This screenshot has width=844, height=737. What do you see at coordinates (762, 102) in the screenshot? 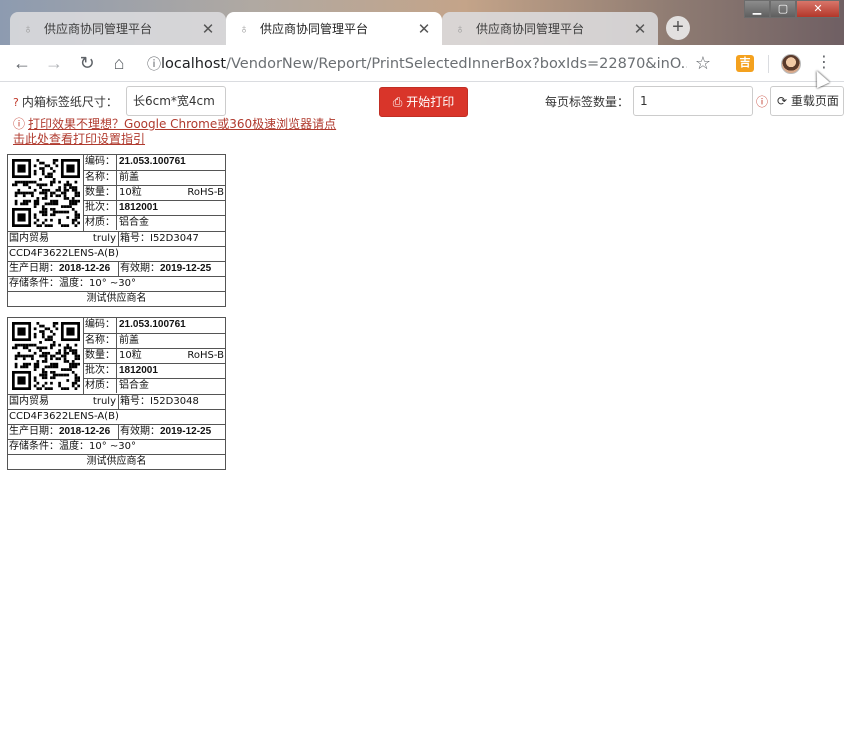
I see `info-icon: ⓘ` at bounding box center [762, 102].